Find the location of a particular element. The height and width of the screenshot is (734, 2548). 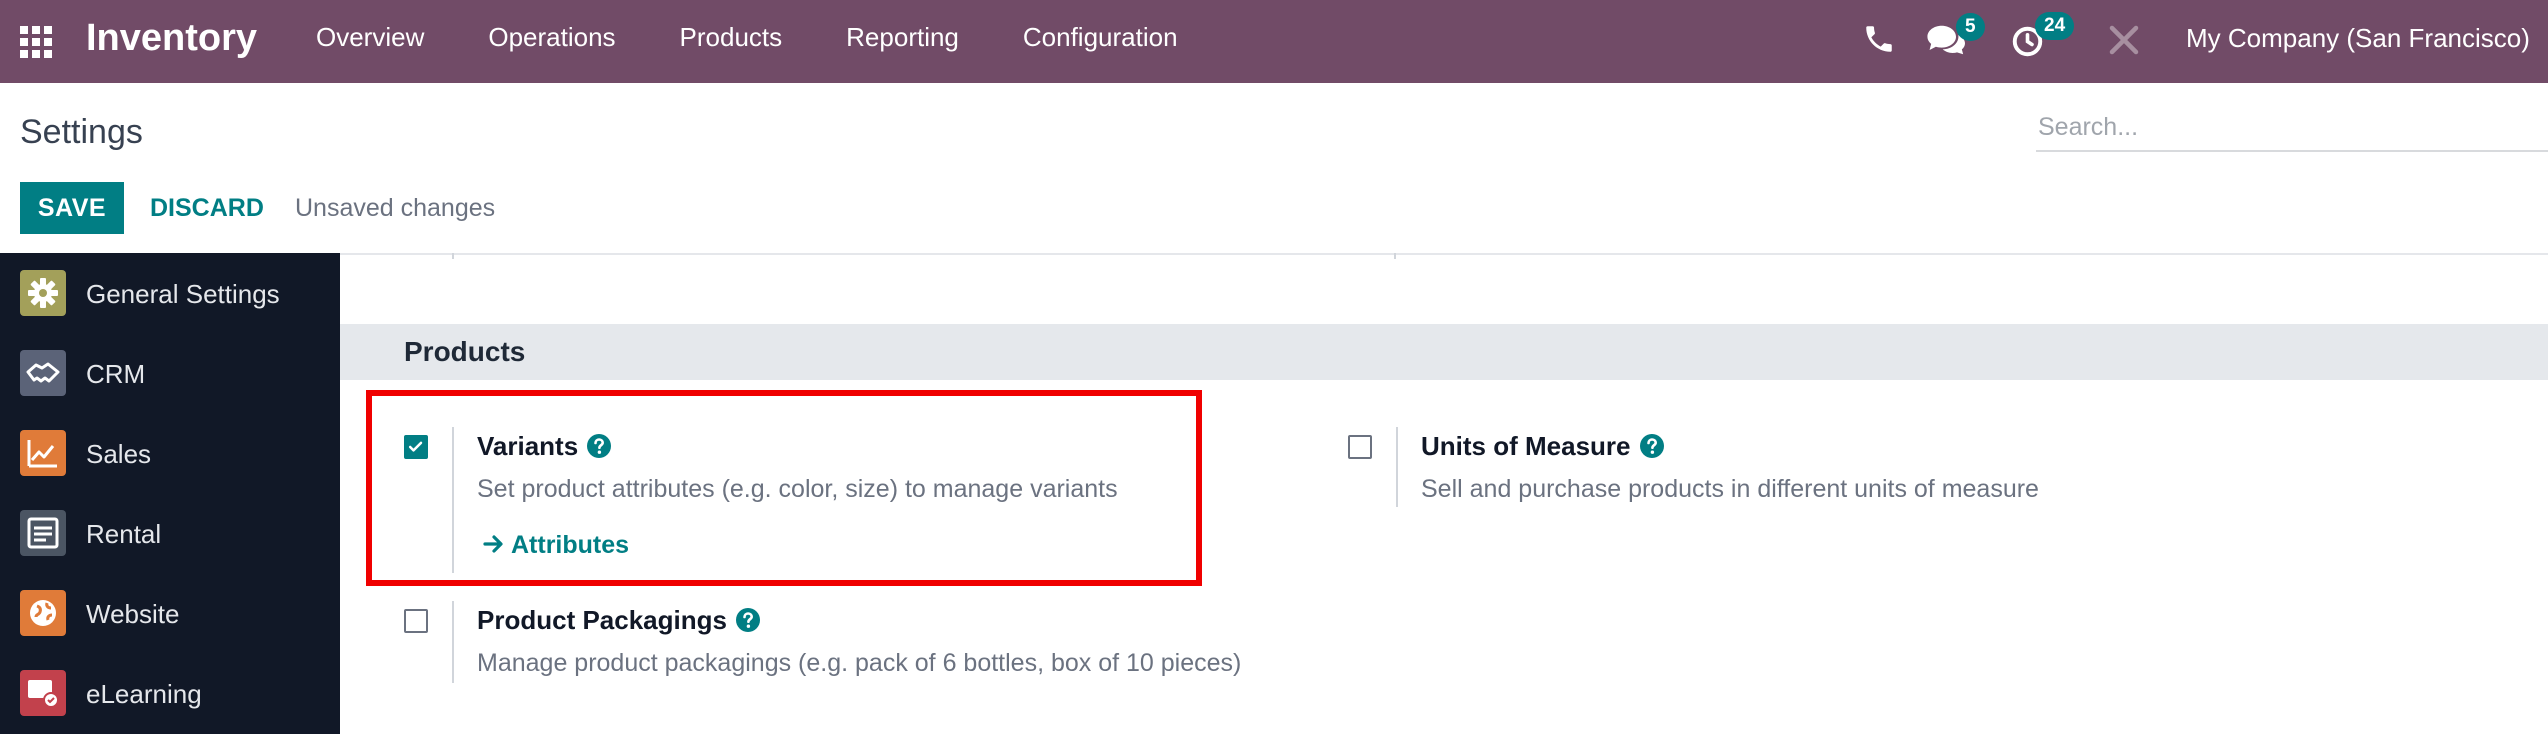

search-box is located at coordinates (2292, 128).